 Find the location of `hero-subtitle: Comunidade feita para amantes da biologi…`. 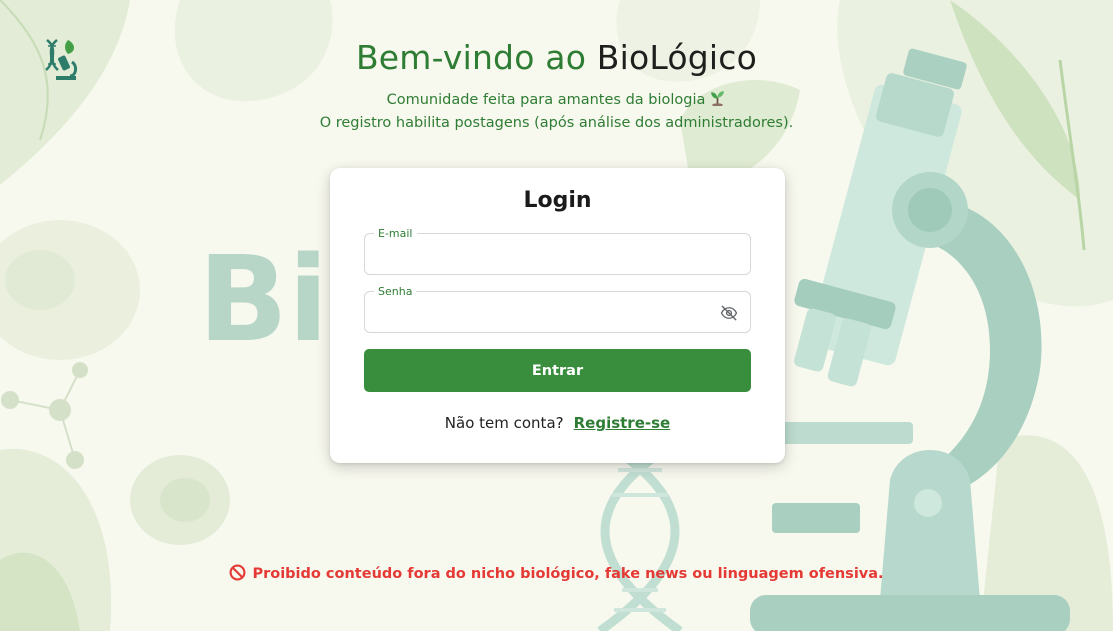

hero-subtitle: Comunidade feita para amantes da biologi… is located at coordinates (556, 112).